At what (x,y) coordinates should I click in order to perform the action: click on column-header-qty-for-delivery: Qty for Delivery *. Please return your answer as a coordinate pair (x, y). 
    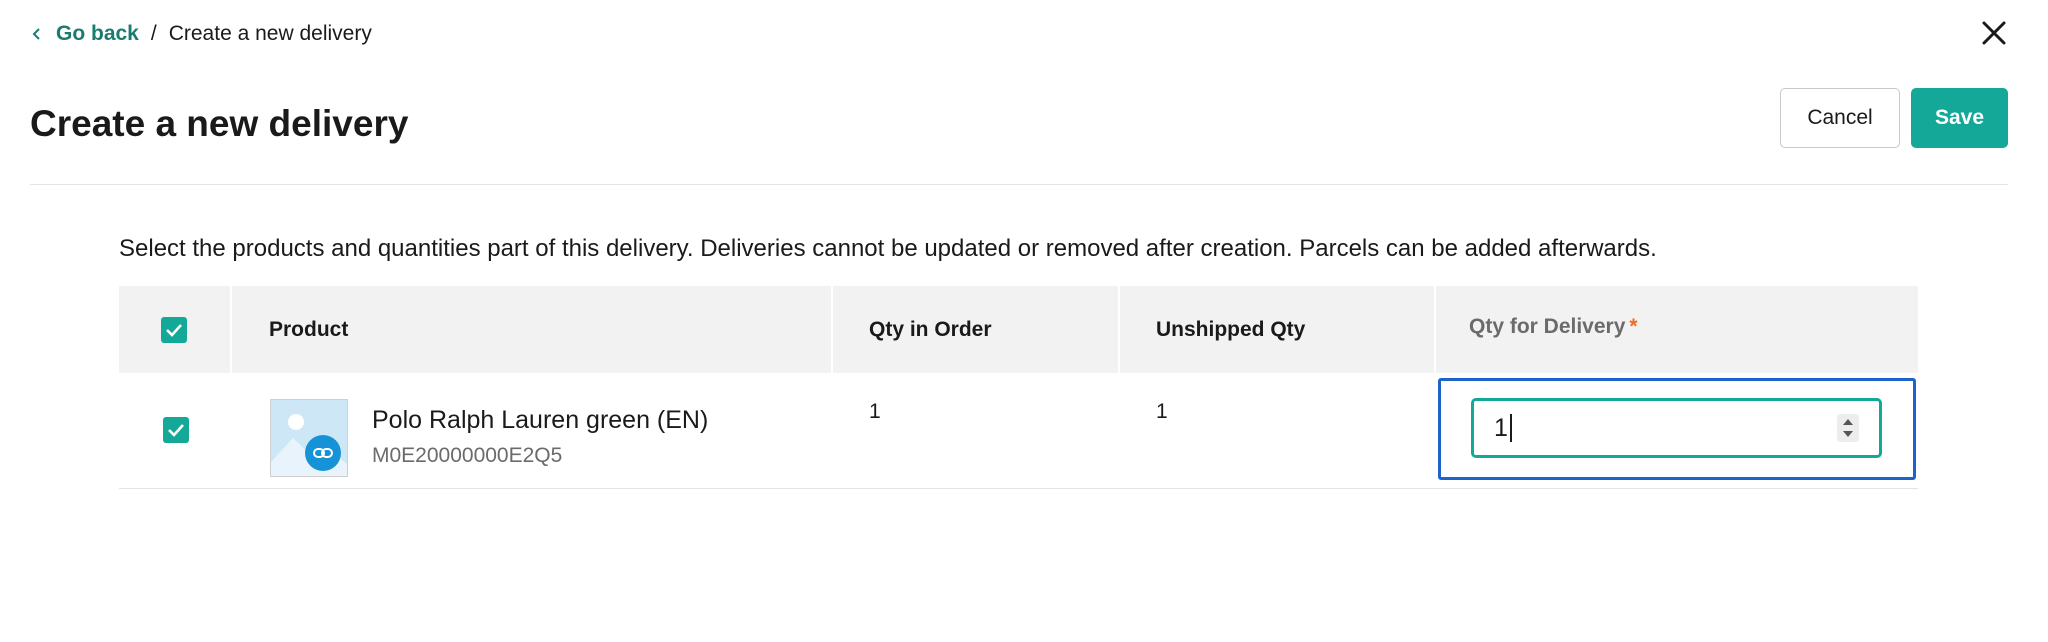
    Looking at the image, I should click on (1553, 326).